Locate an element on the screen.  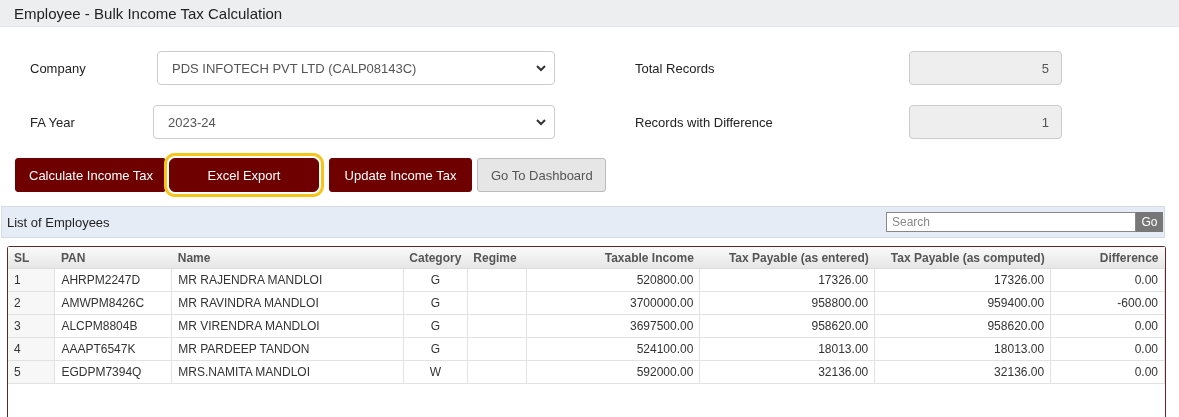
difference-records-field: 1 is located at coordinates (985, 122).